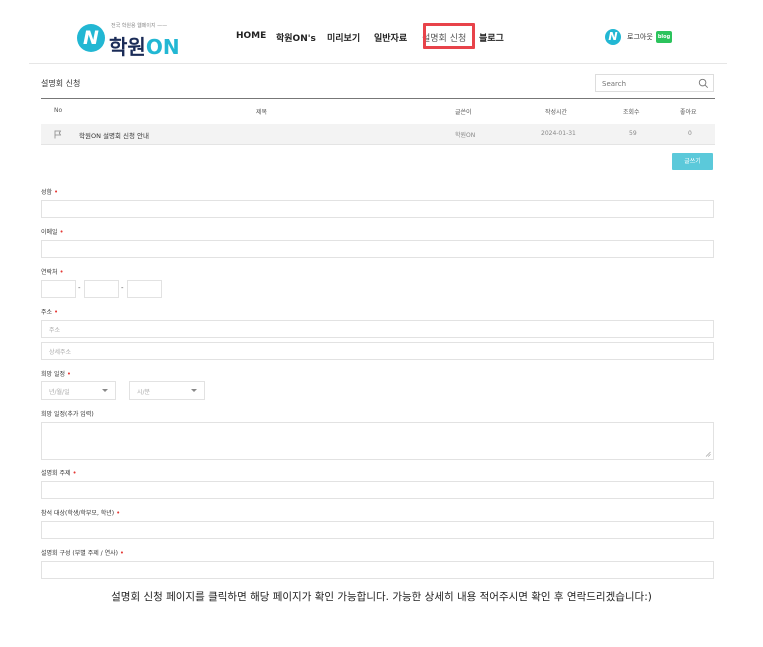 Image resolution: width=763 pixels, height=647 pixels. What do you see at coordinates (377, 530) in the screenshot?
I see `audience-field` at bounding box center [377, 530].